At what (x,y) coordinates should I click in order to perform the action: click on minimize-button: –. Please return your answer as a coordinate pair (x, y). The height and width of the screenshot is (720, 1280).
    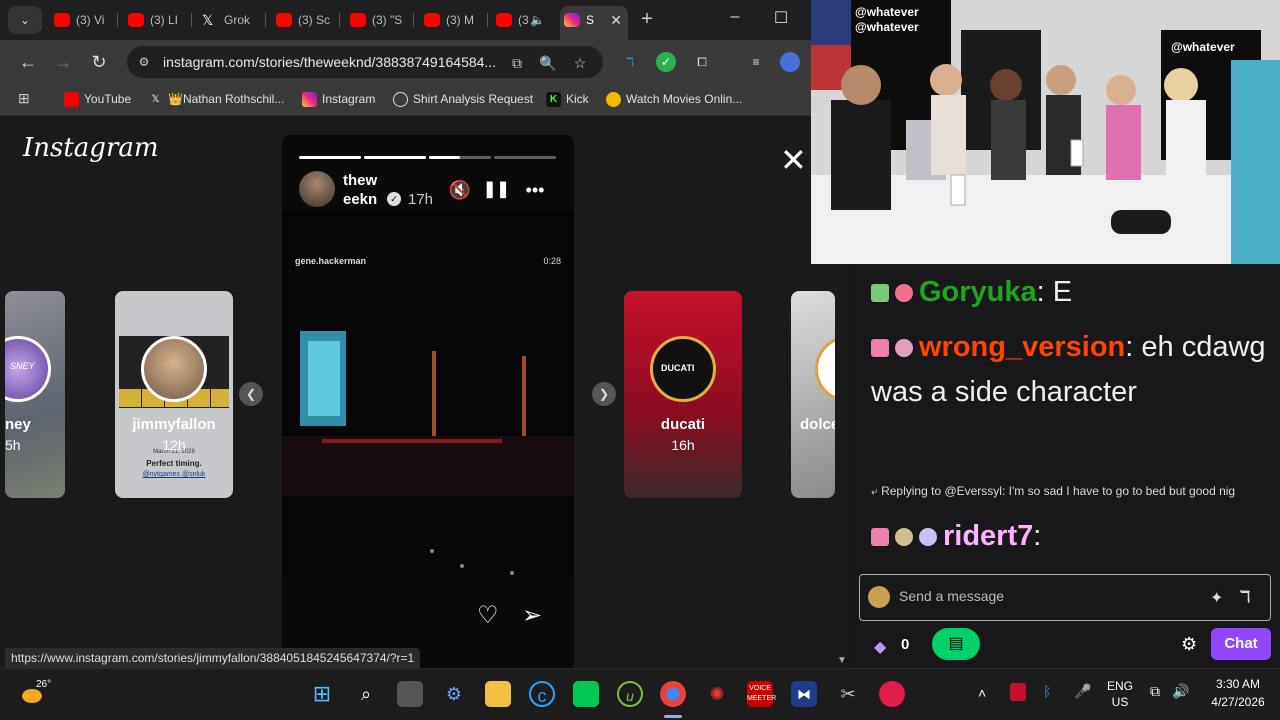
    Looking at the image, I should click on (735, 17).